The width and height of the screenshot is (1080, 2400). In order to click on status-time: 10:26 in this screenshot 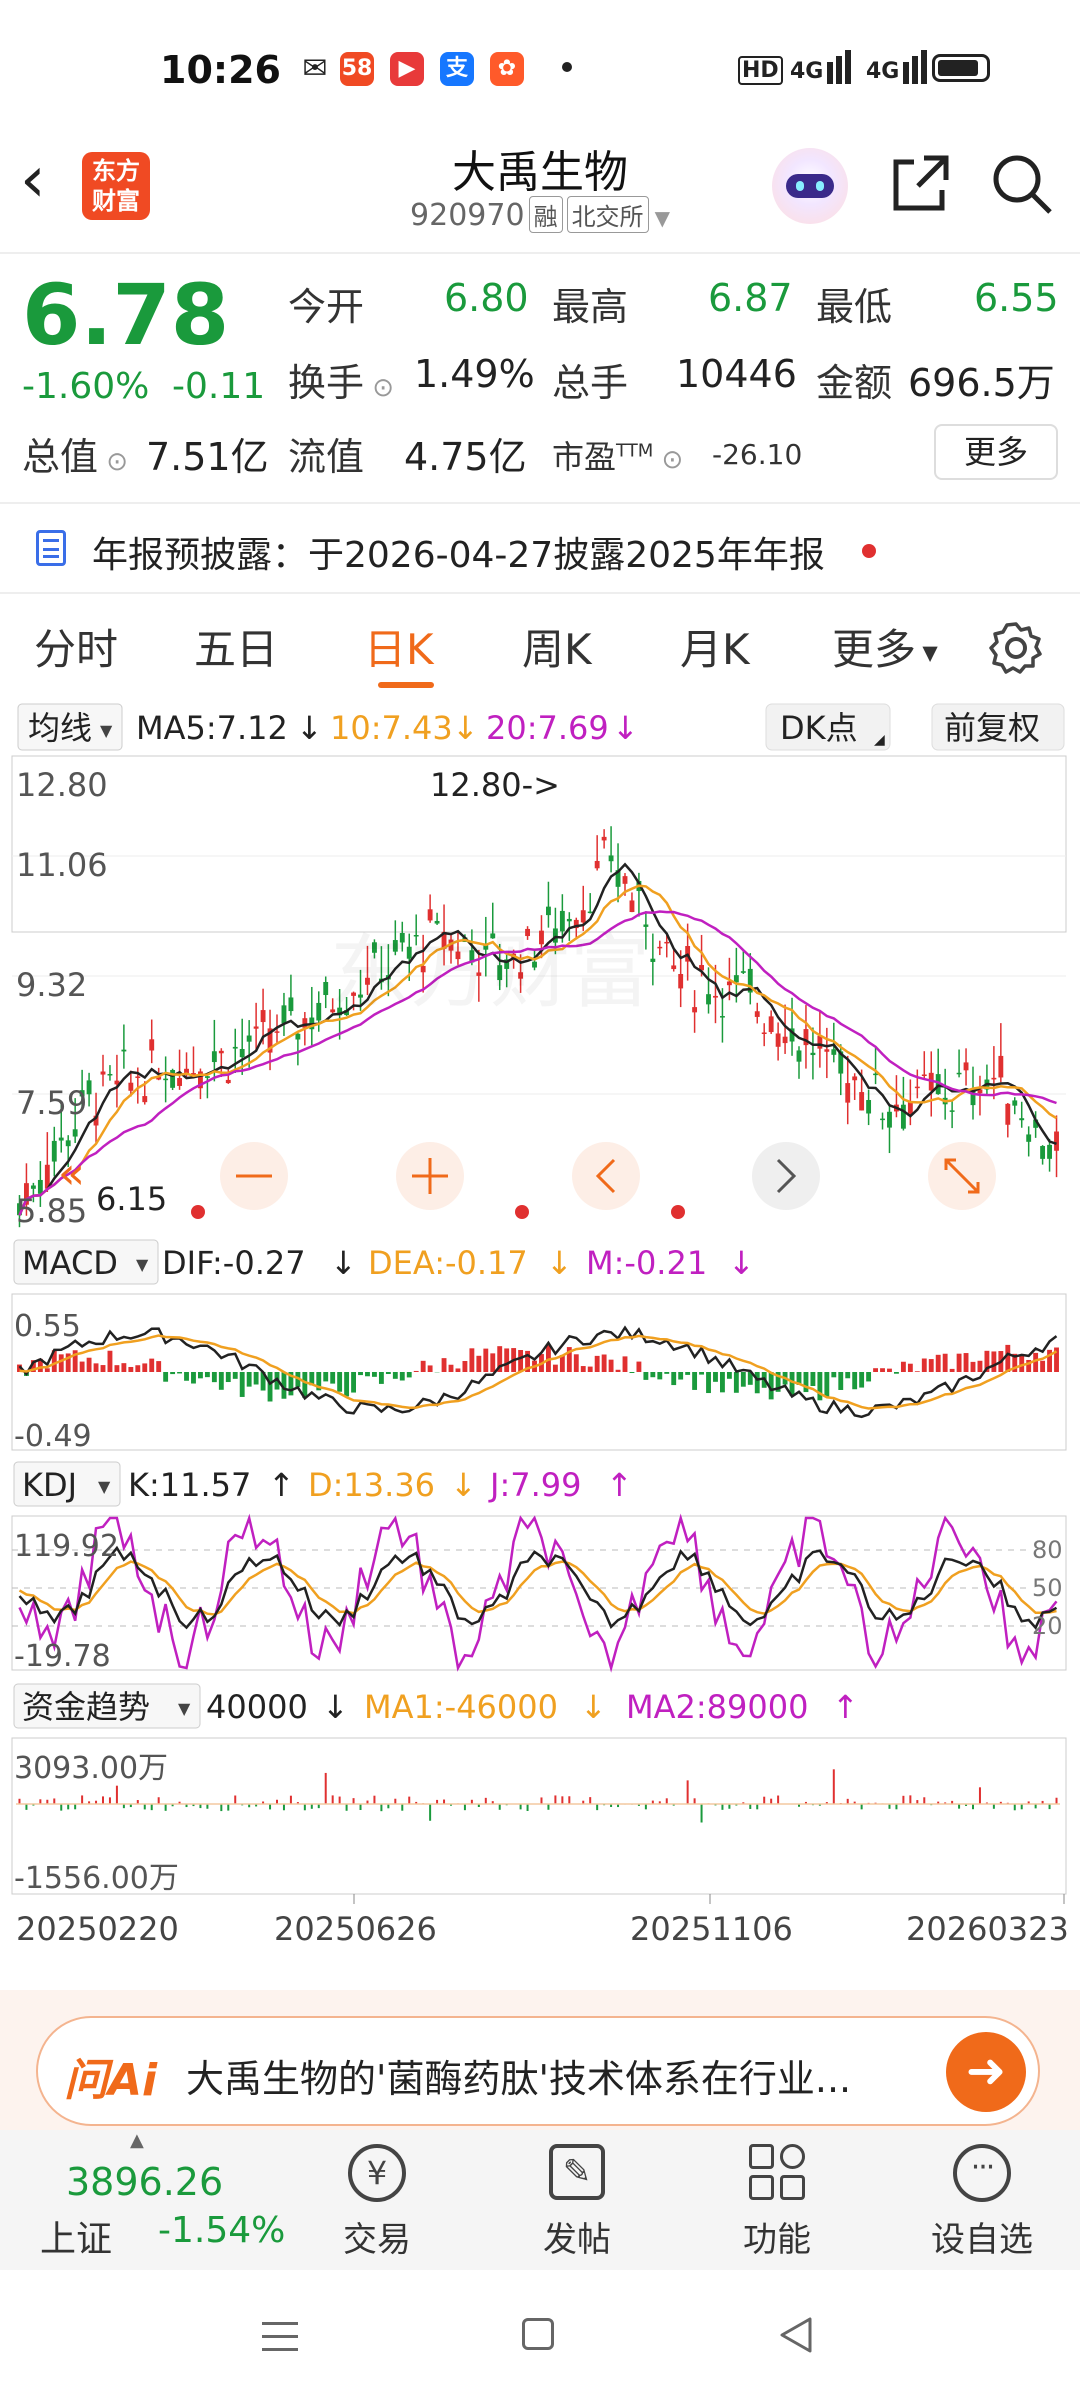, I will do `click(220, 70)`.